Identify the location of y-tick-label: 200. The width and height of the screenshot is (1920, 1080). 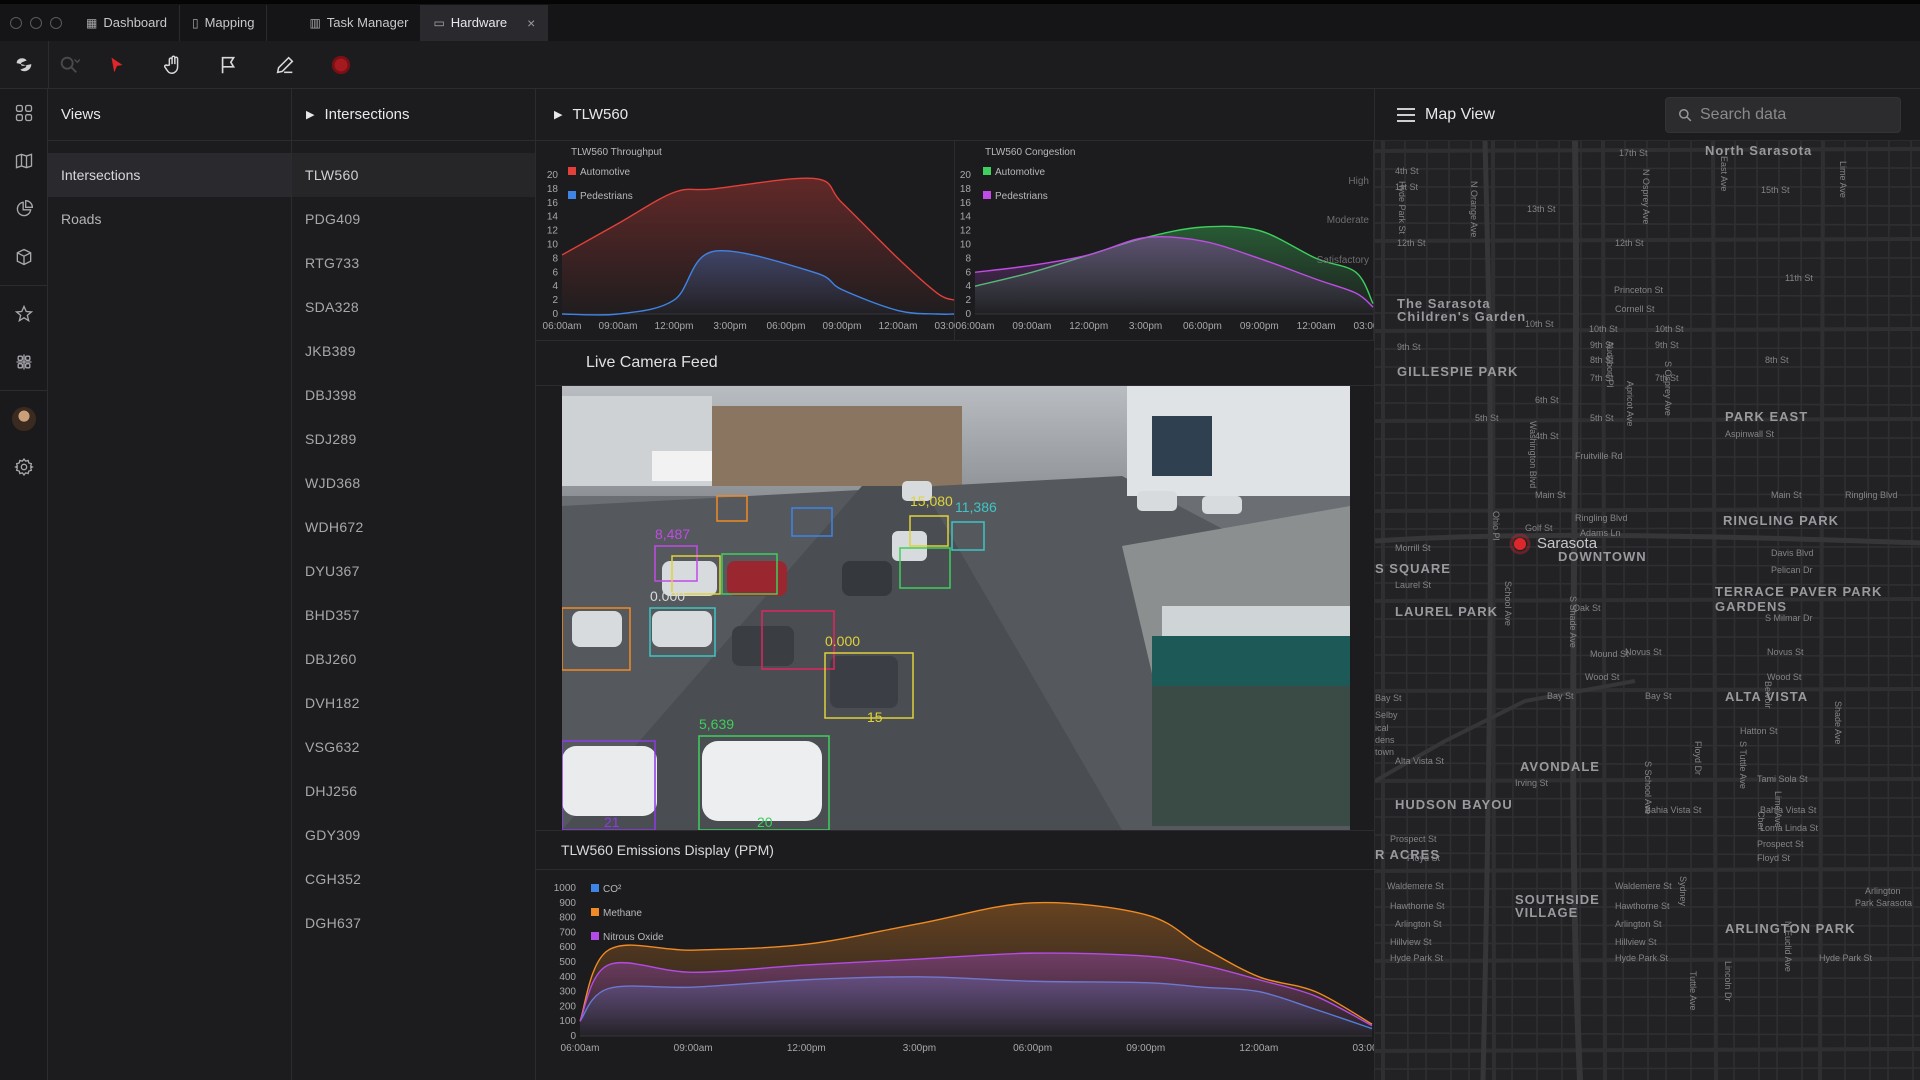
(567, 1006).